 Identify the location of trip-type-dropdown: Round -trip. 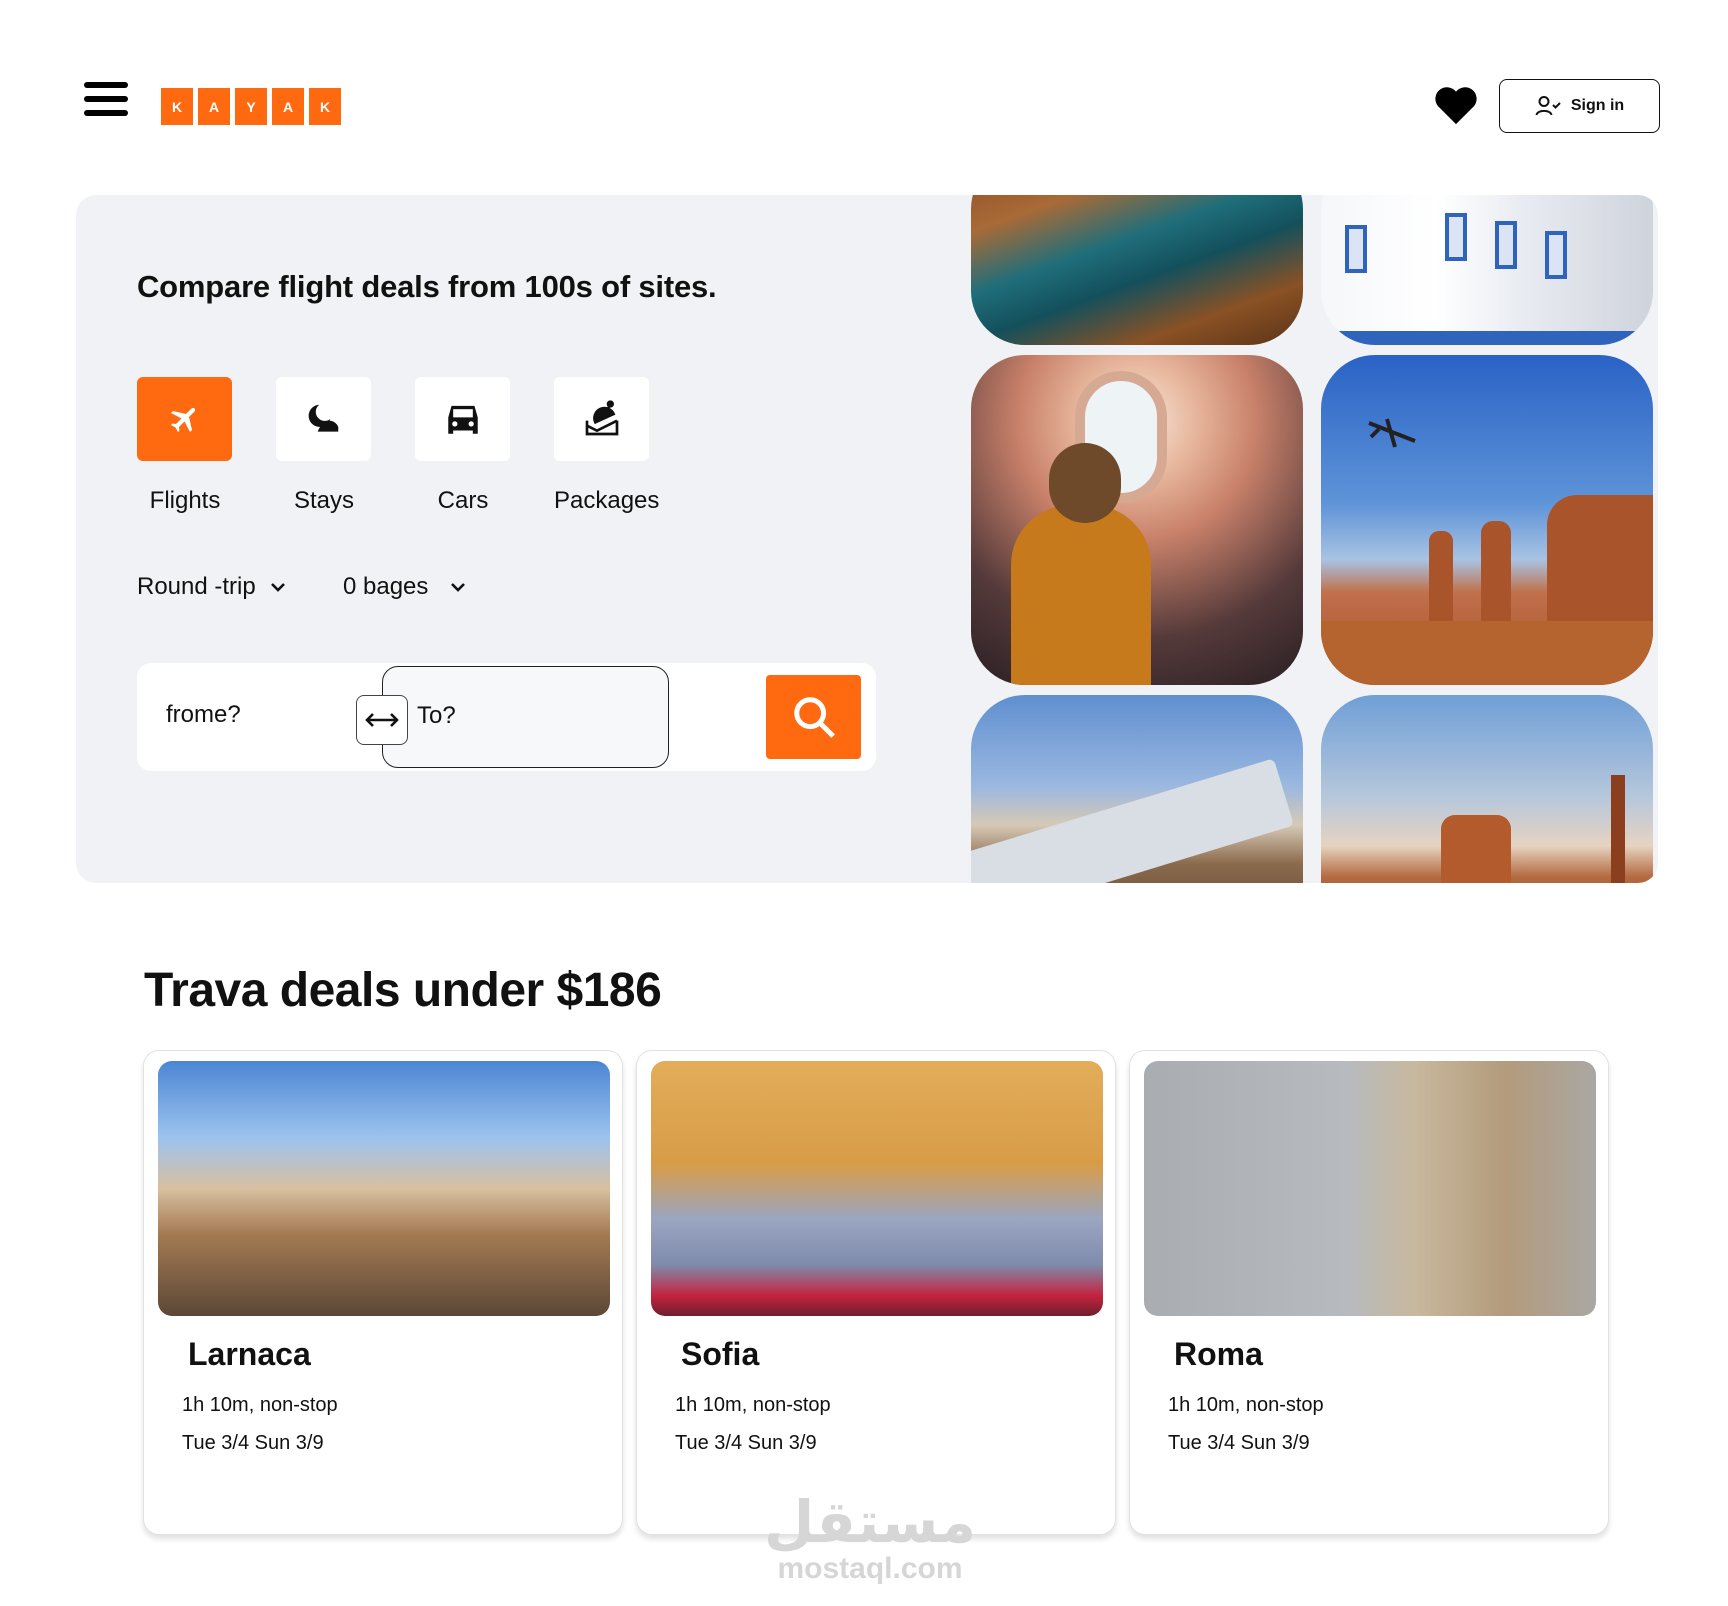
(211, 587).